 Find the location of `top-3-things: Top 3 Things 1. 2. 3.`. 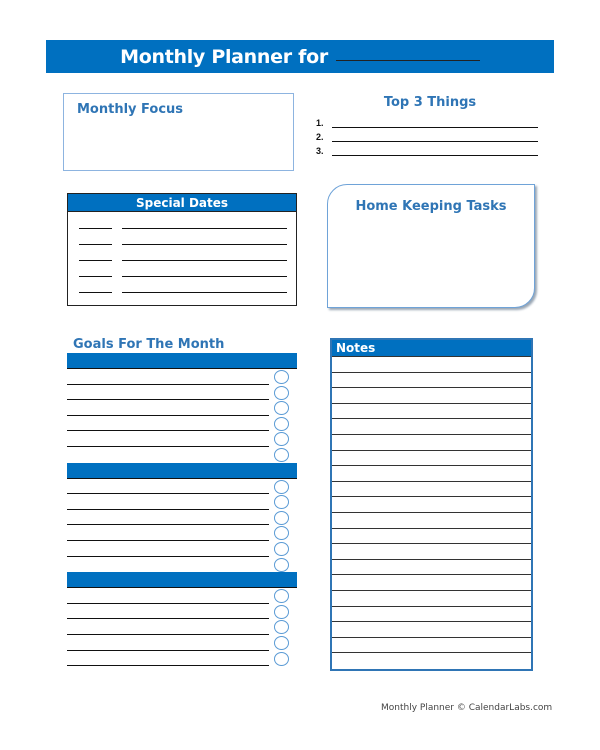

top-3-things: Top 3 Things 1. 2. 3. is located at coordinates (427, 125).